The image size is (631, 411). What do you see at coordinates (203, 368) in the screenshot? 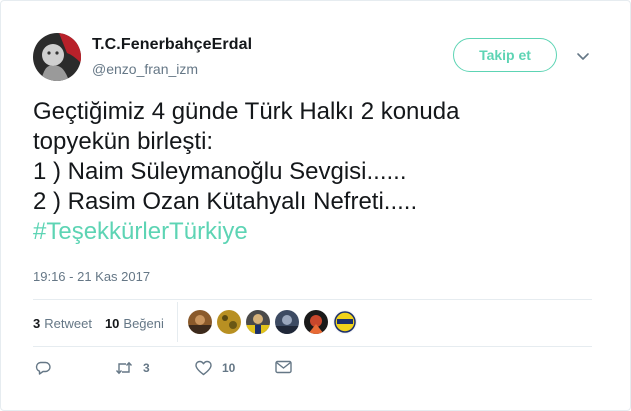
I see `heart-icon` at bounding box center [203, 368].